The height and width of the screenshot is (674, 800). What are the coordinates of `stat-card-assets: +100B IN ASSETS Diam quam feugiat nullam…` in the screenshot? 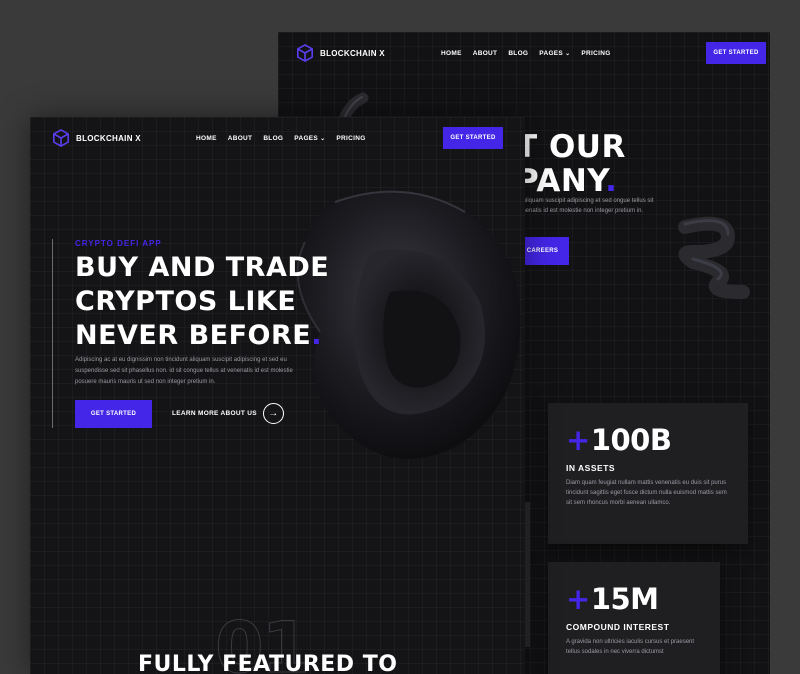 It's located at (648, 473).